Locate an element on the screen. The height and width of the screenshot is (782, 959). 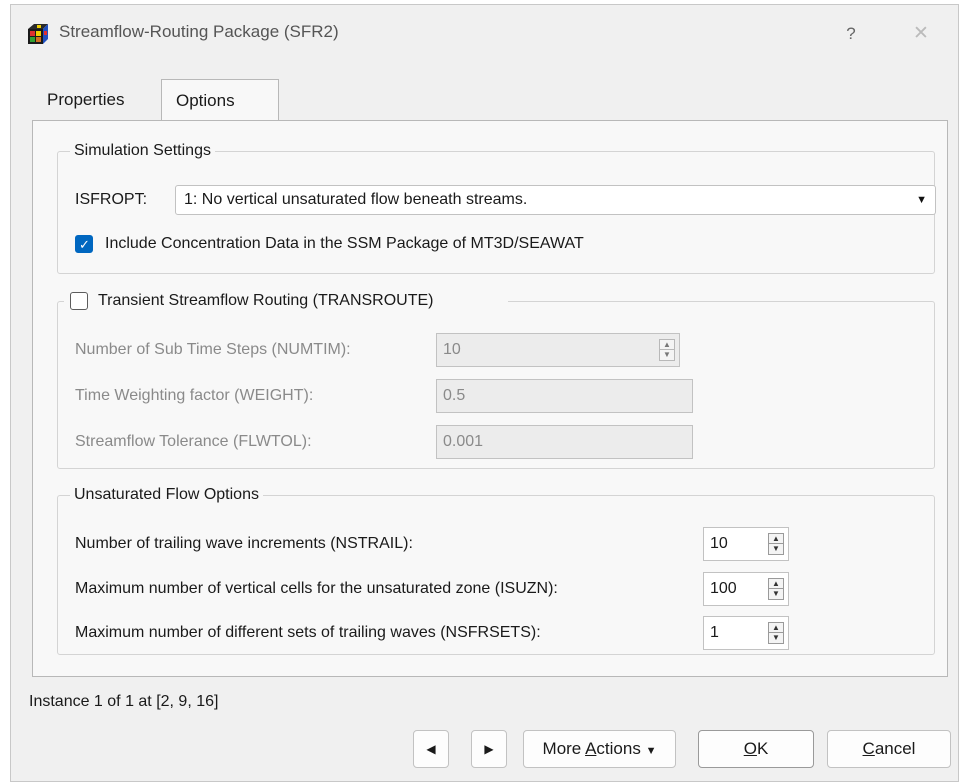
weight-value: 0.5 is located at coordinates (454, 395).